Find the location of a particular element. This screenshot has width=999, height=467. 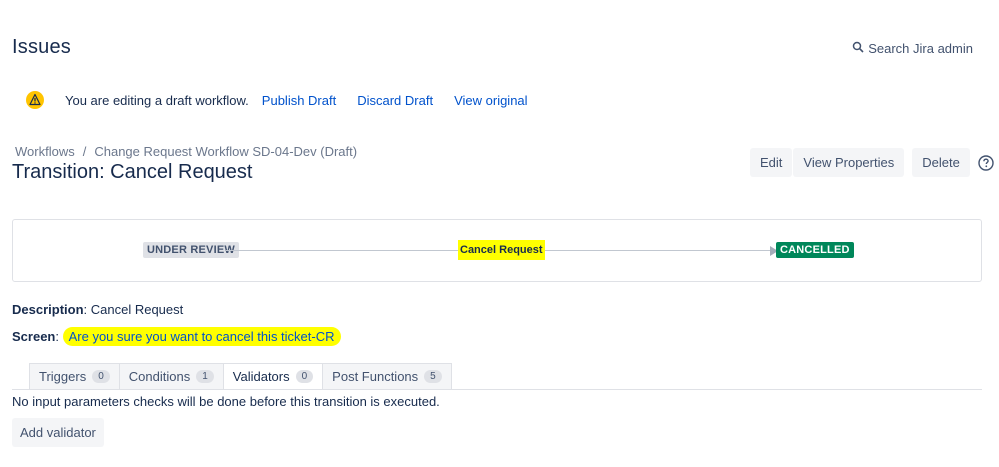

tab-label: Validators is located at coordinates (261, 376).